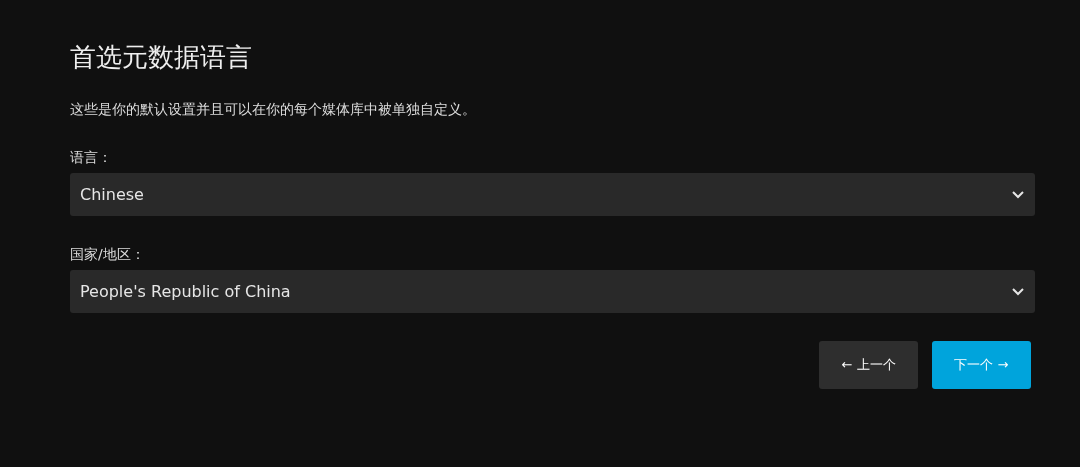 This screenshot has width=1080, height=467. What do you see at coordinates (868, 365) in the screenshot?
I see `previous-button: ← 上一个` at bounding box center [868, 365].